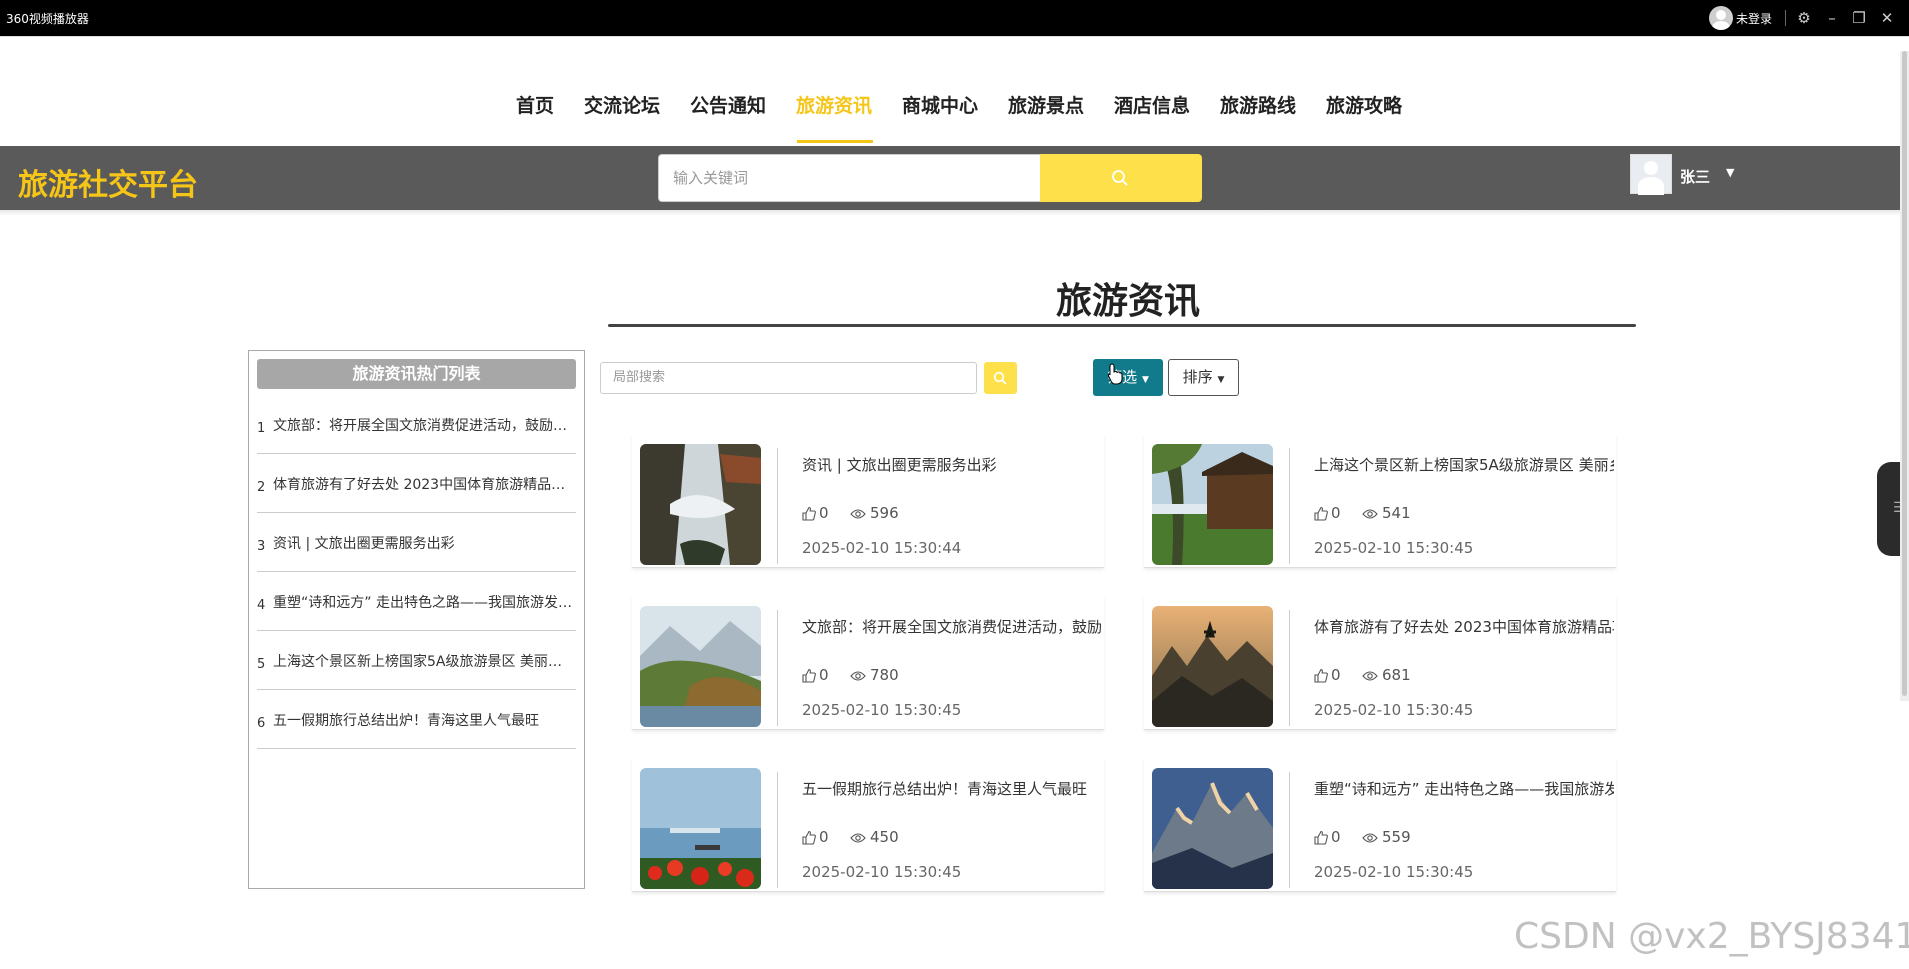  I want to click on filter-dropdown-button: 筛选 ▼, so click(1128, 377).